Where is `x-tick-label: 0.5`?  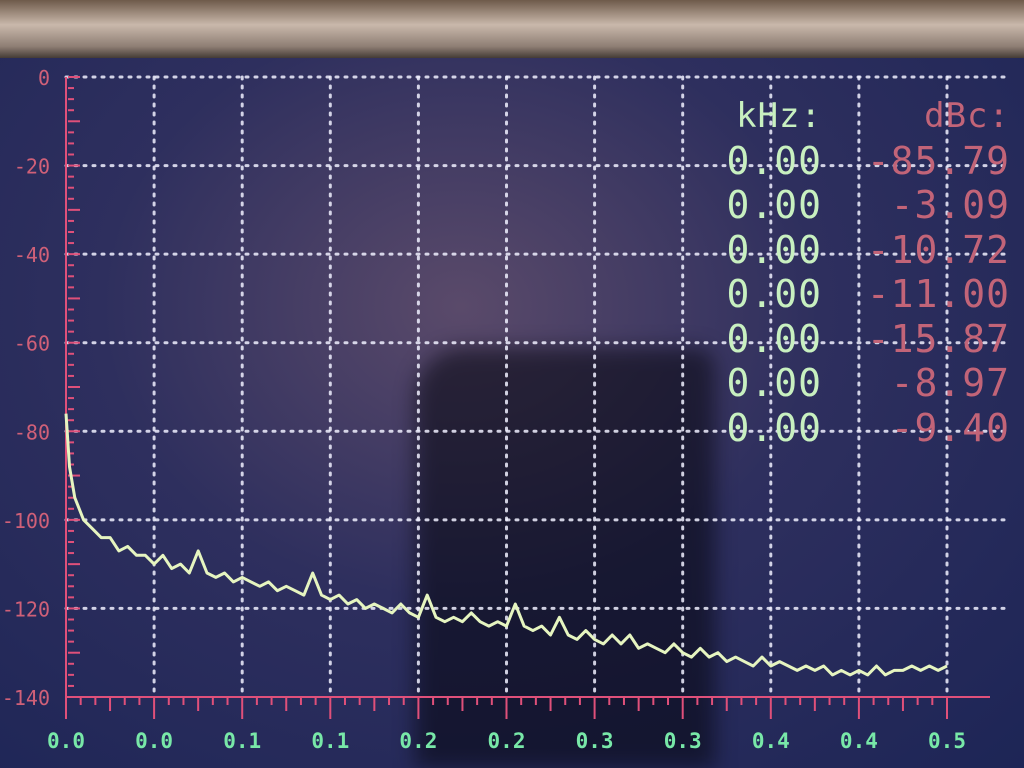
x-tick-label: 0.5 is located at coordinates (947, 741).